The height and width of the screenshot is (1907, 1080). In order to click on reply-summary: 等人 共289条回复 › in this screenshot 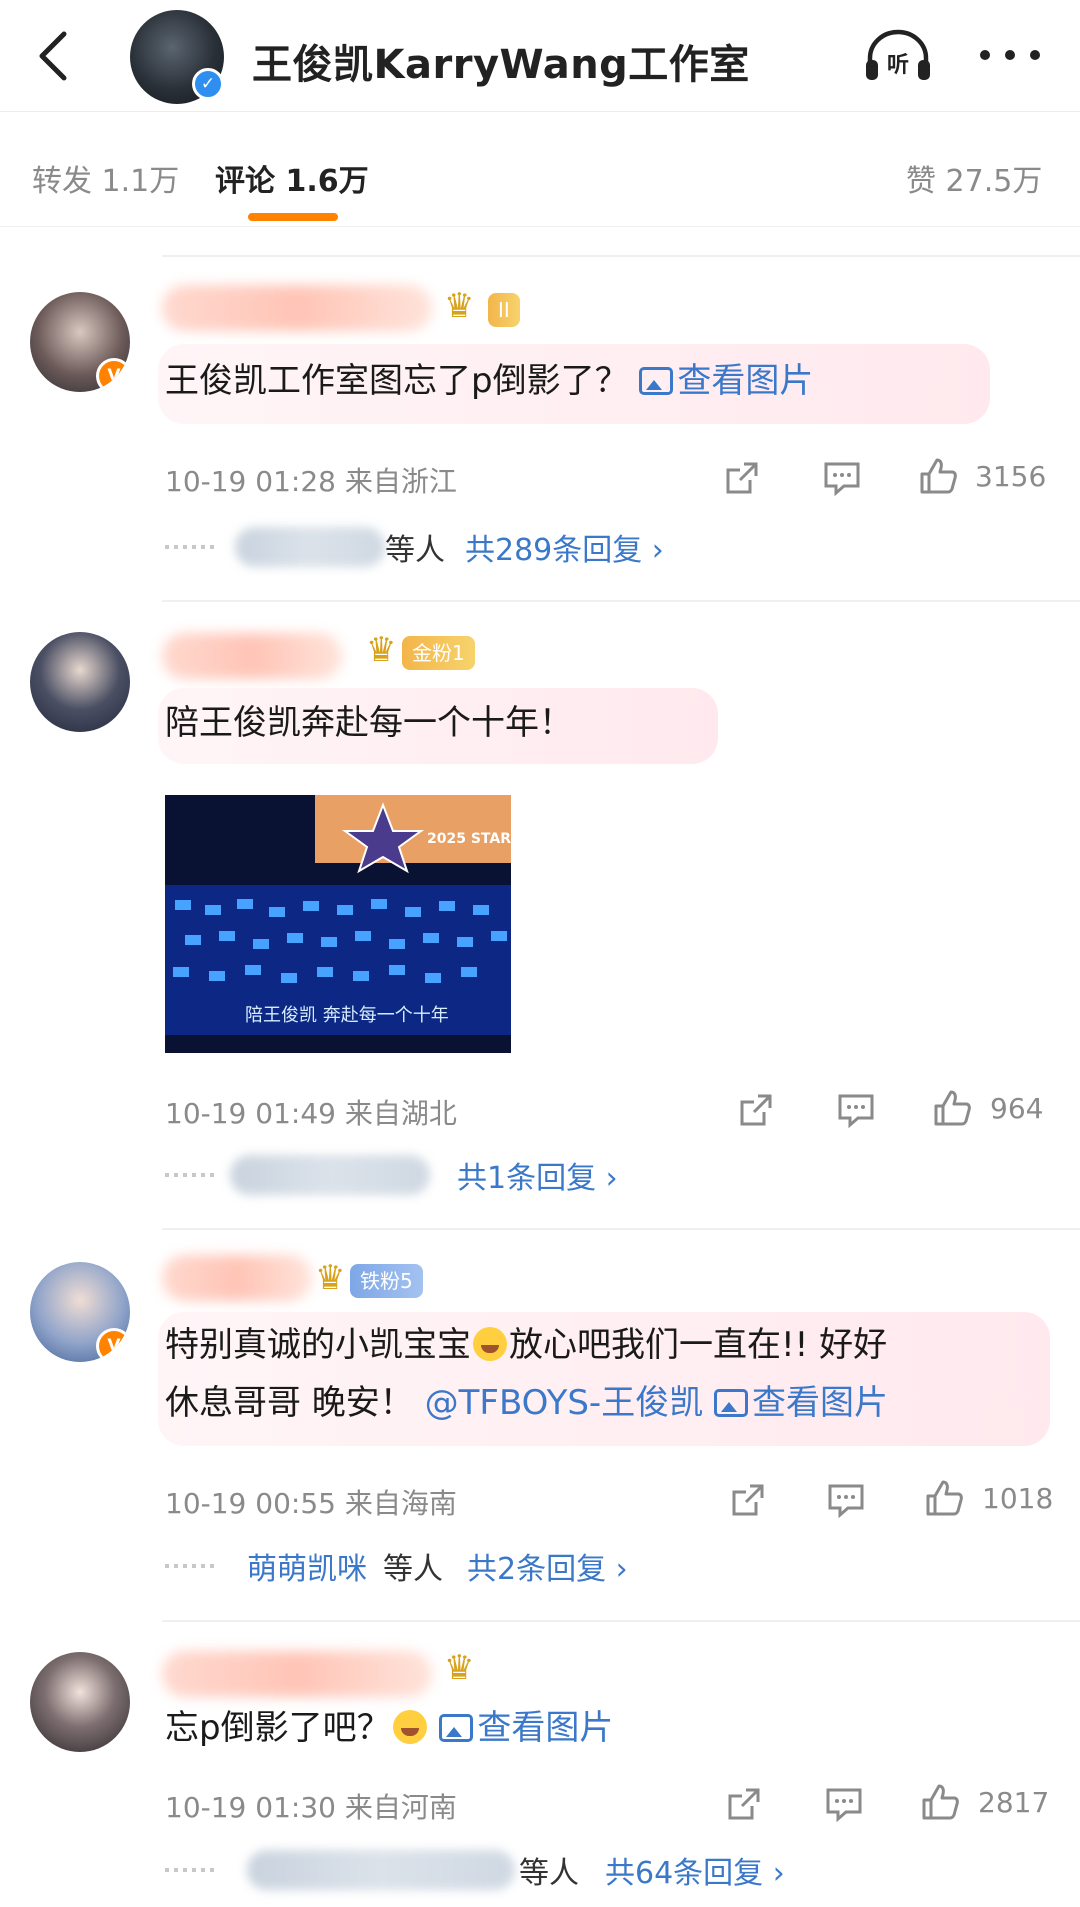, I will do `click(445, 547)`.